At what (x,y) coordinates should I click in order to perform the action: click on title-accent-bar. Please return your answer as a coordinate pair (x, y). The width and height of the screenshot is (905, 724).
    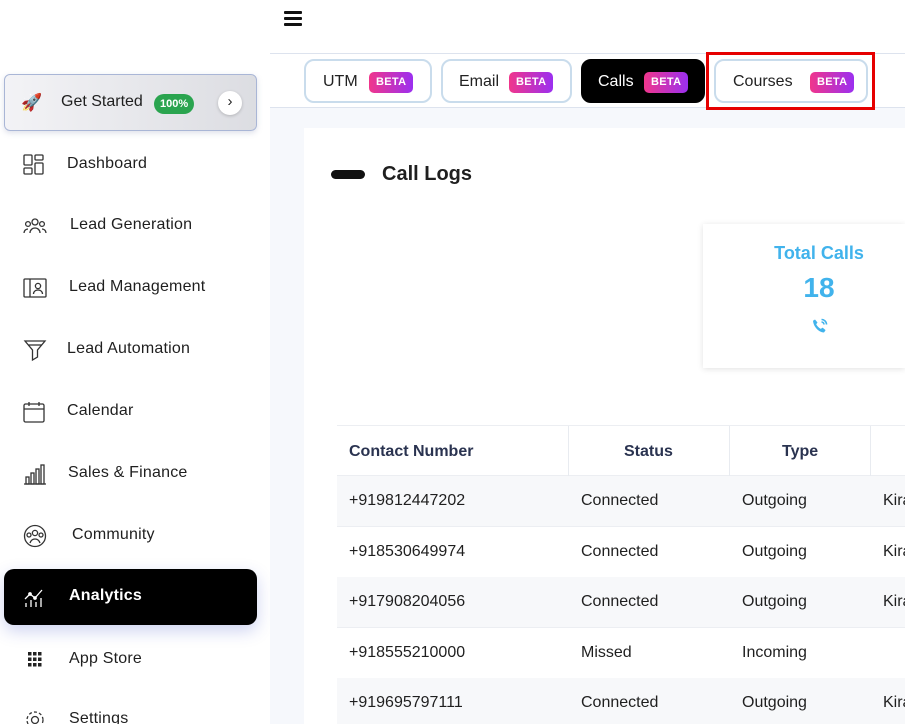
    Looking at the image, I should click on (348, 174).